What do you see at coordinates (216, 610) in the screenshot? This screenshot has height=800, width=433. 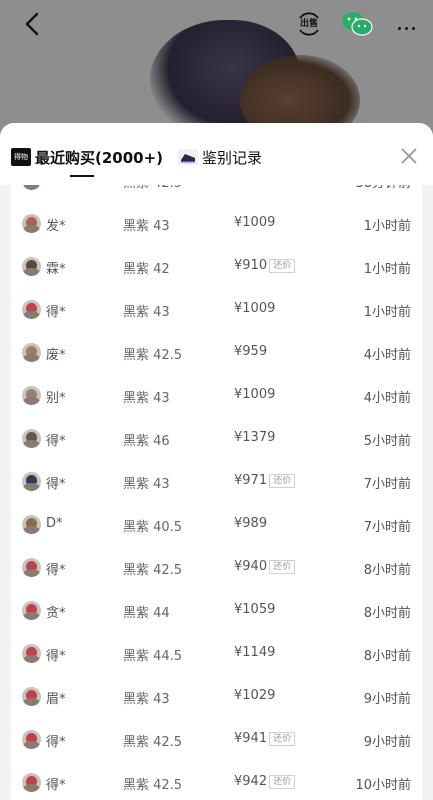 I see `purchase-record-row: 贪* 黑紫 44 ¥1059 8小时前` at bounding box center [216, 610].